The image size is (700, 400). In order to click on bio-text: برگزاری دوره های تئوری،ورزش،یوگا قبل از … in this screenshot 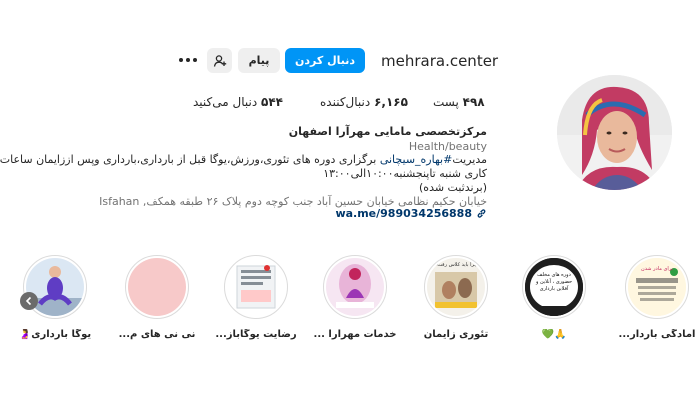, I will do `click(190, 159)`.